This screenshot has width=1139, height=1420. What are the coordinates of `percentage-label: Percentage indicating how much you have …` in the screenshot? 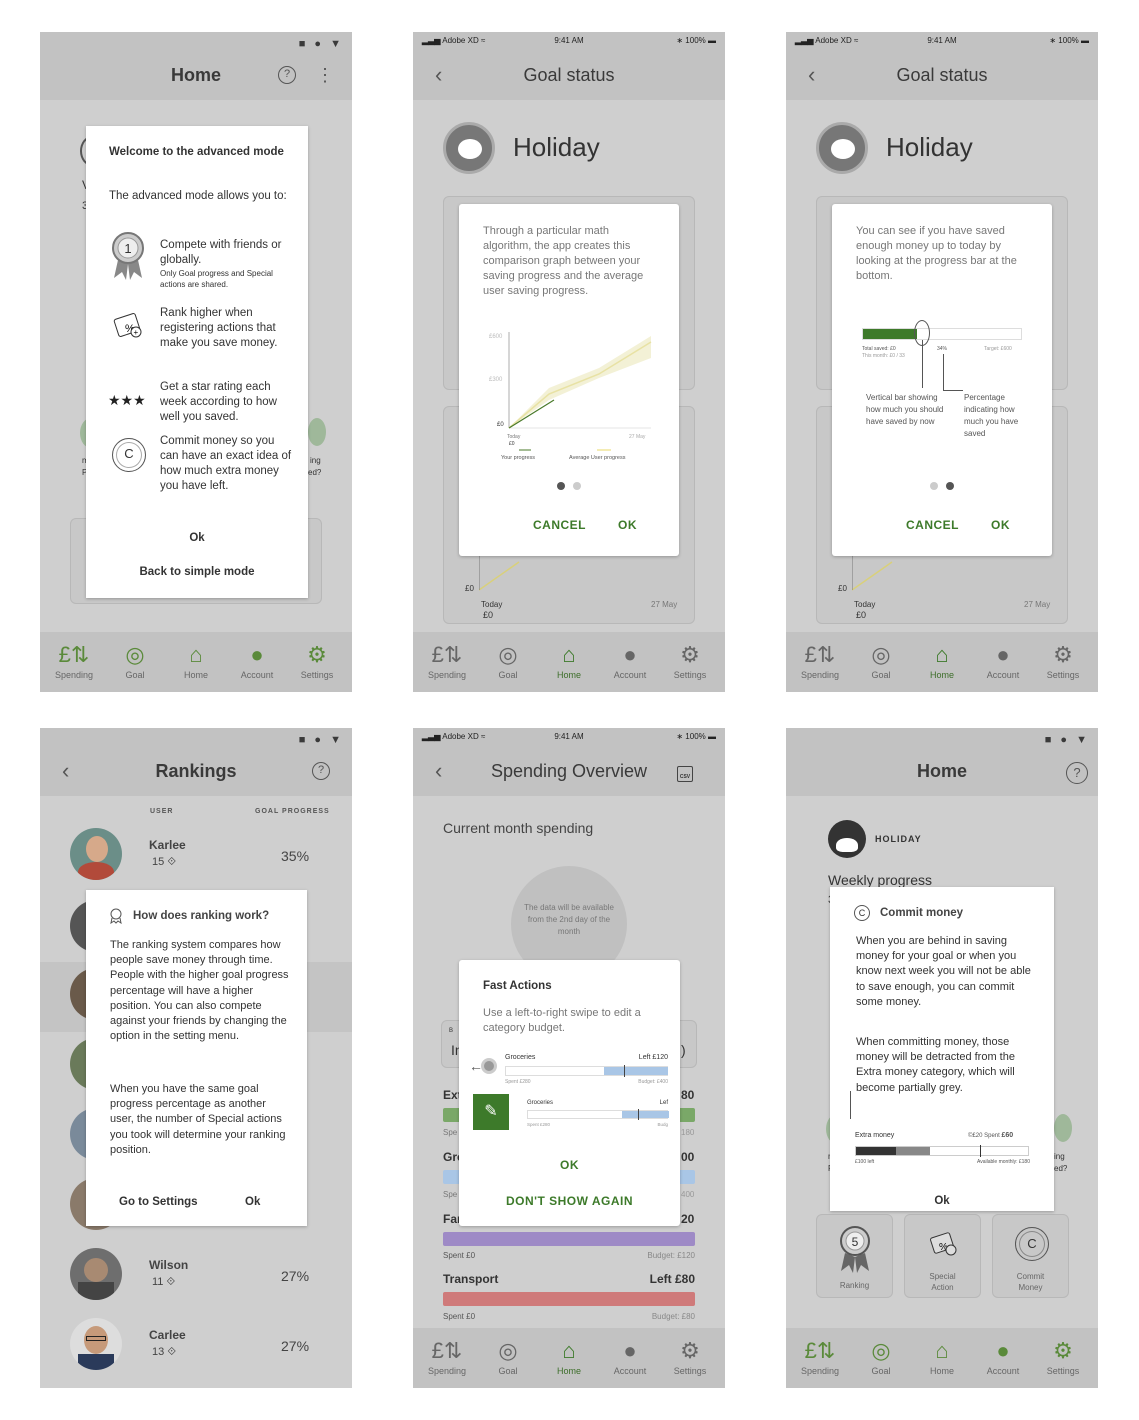 It's located at (991, 415).